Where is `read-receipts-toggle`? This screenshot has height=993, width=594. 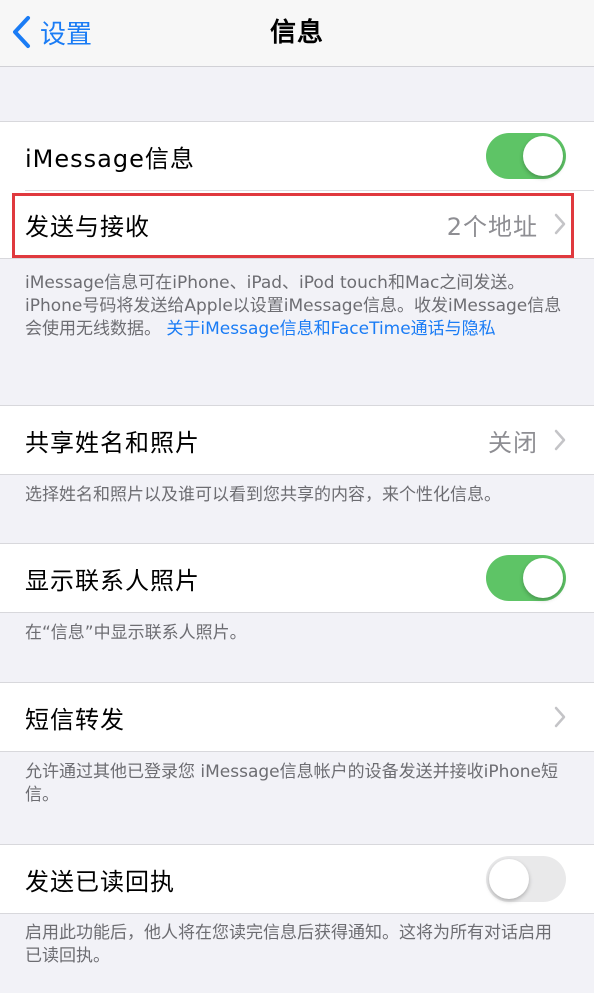
read-receipts-toggle is located at coordinates (526, 879).